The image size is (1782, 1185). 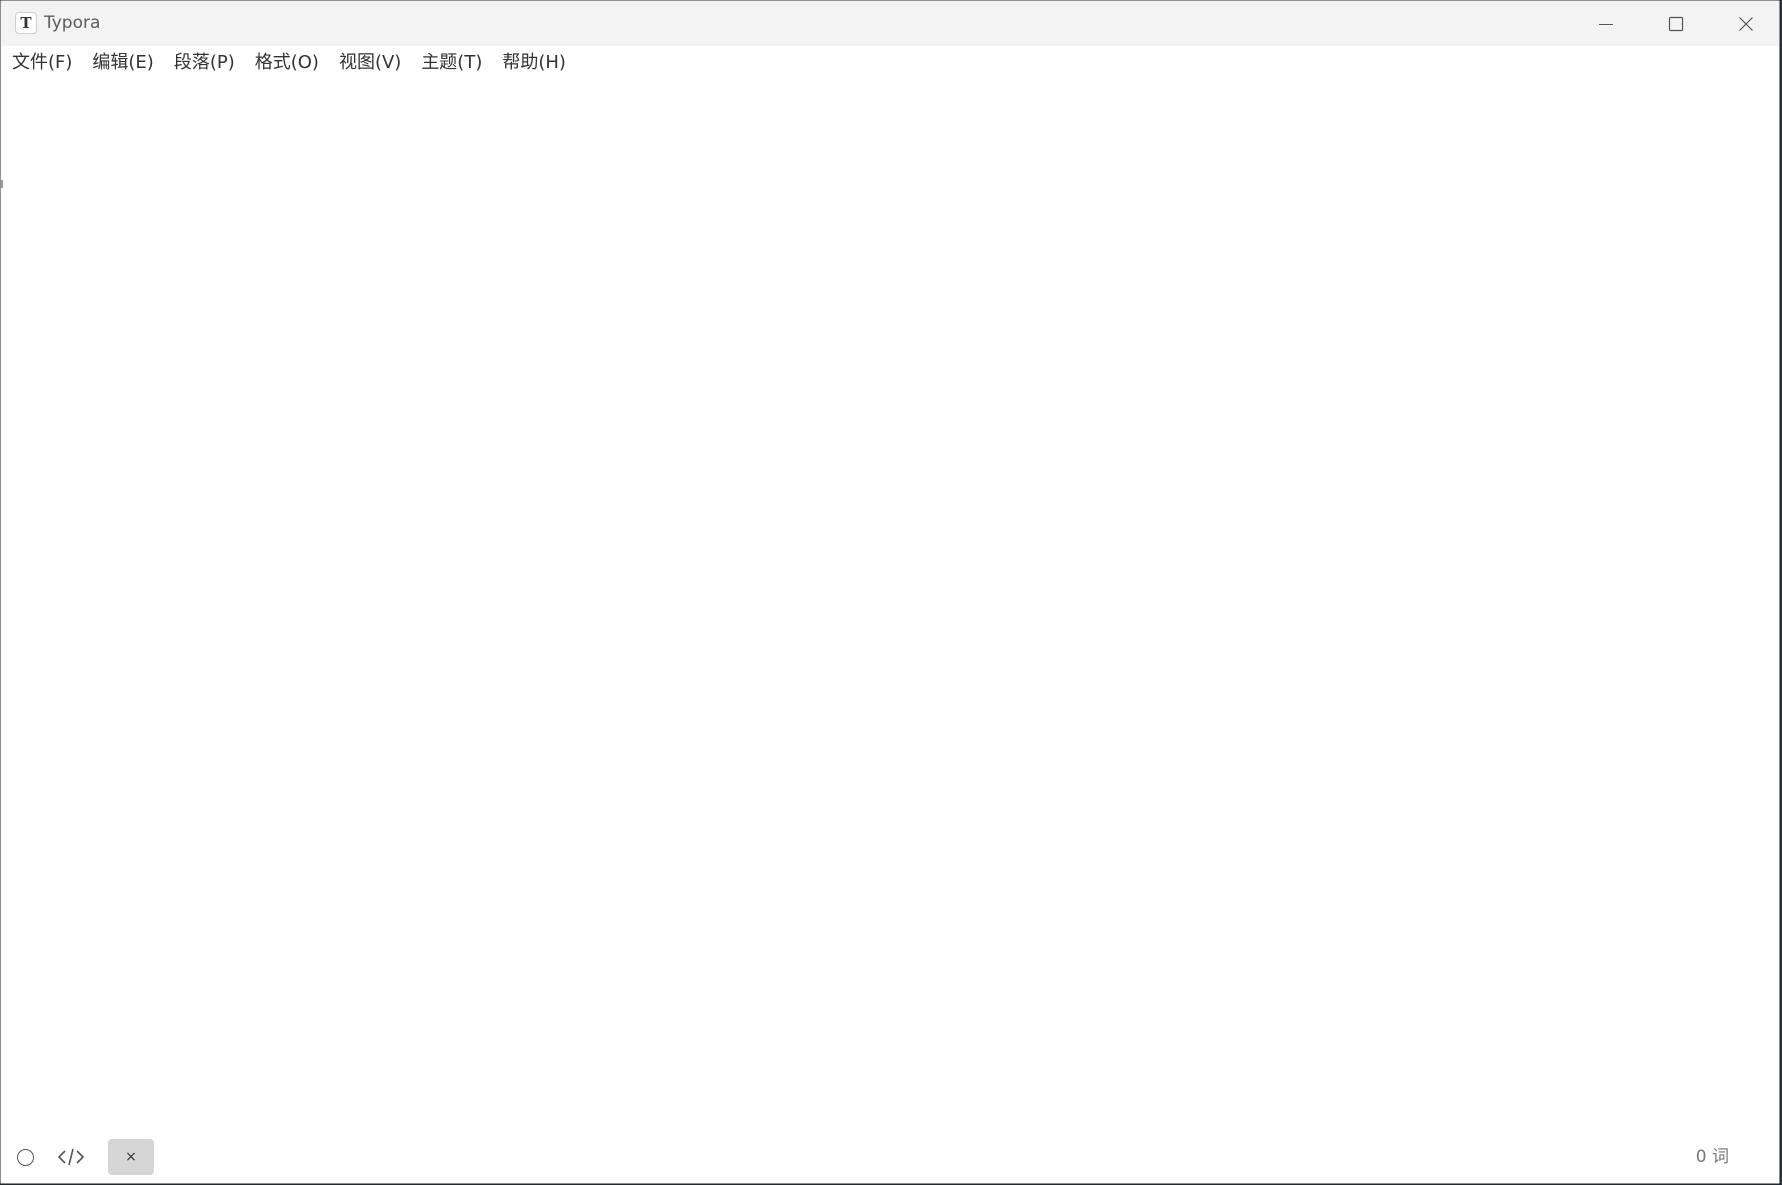 What do you see at coordinates (890, 23) in the screenshot?
I see `title-bar: T Typora` at bounding box center [890, 23].